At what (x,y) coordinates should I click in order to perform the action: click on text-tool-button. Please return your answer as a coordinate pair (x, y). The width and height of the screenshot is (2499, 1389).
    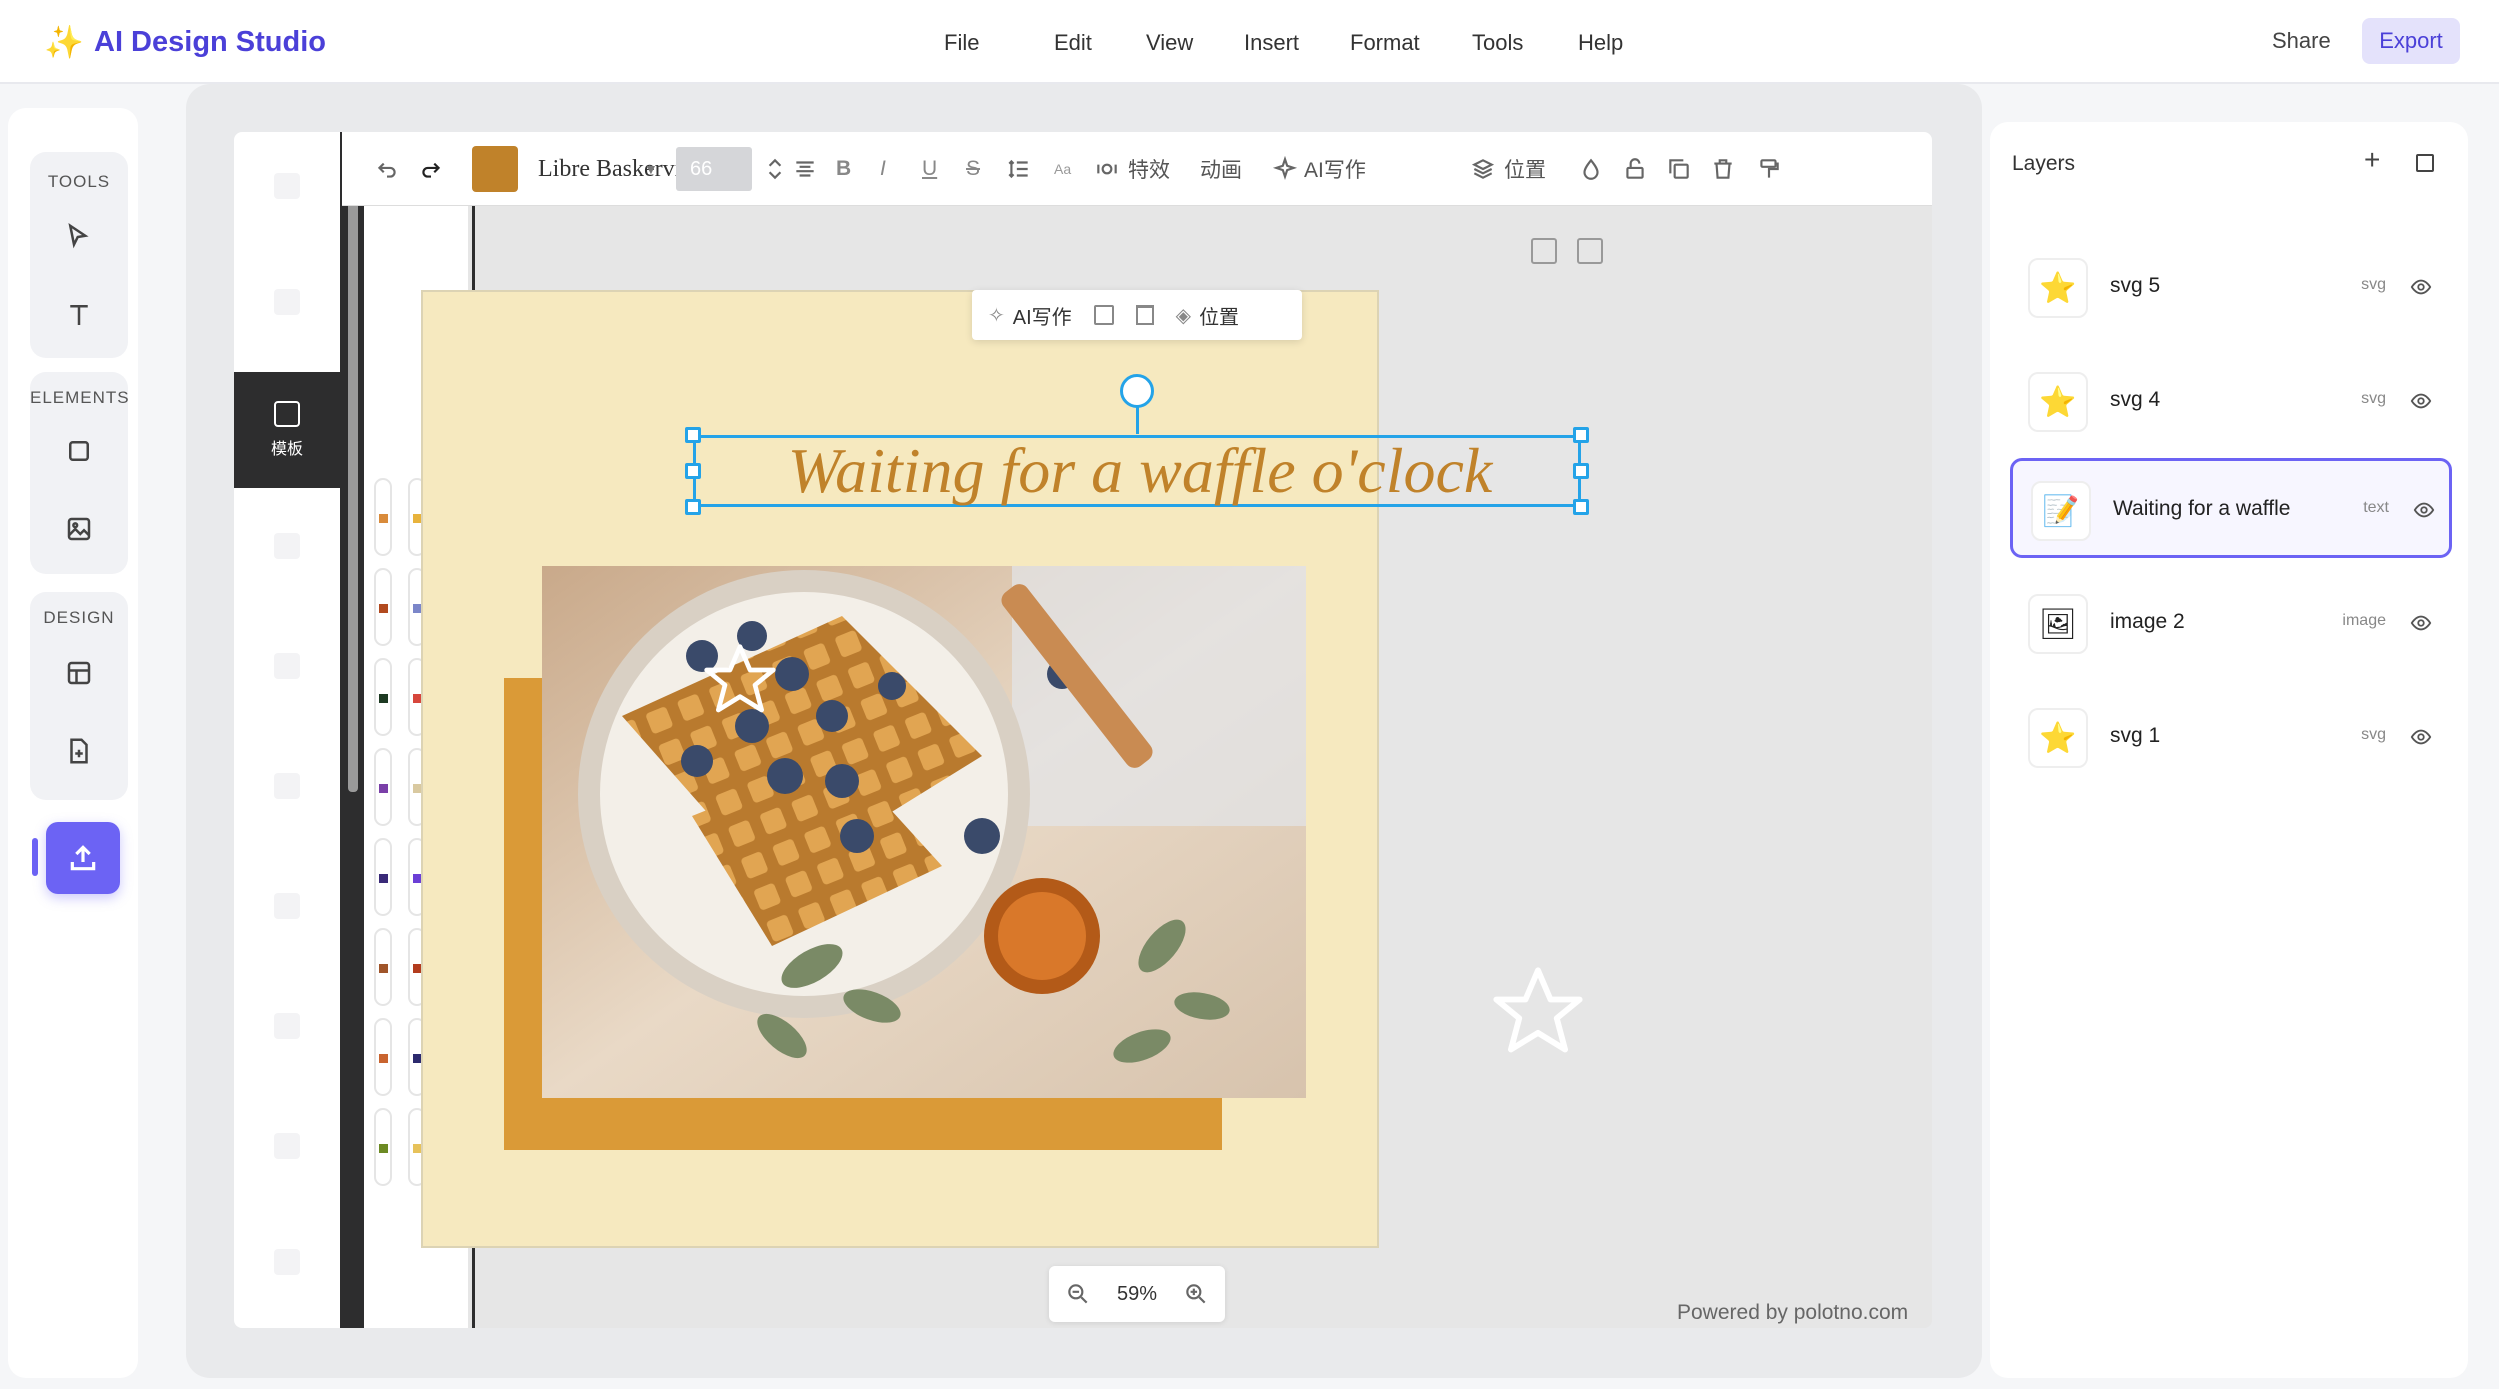
    Looking at the image, I should click on (79, 315).